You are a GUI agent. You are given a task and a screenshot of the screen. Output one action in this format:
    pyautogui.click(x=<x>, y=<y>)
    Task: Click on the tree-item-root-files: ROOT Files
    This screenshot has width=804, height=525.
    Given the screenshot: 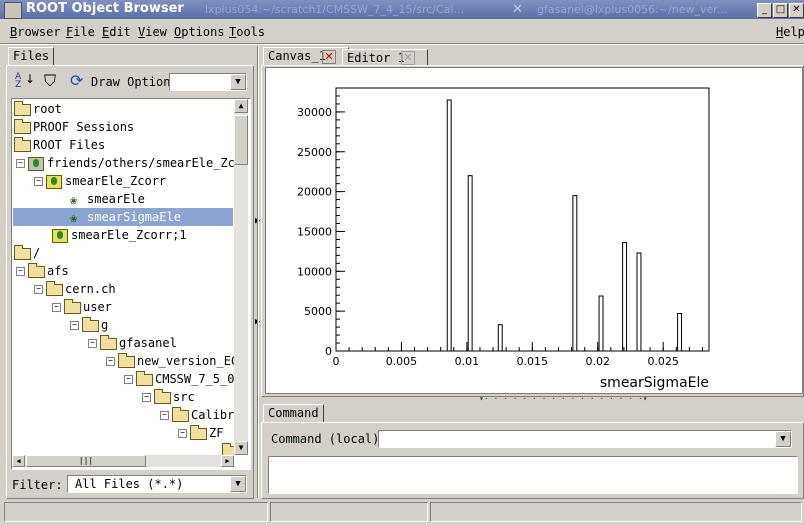 What is the action you would take?
    pyautogui.click(x=59, y=145)
    